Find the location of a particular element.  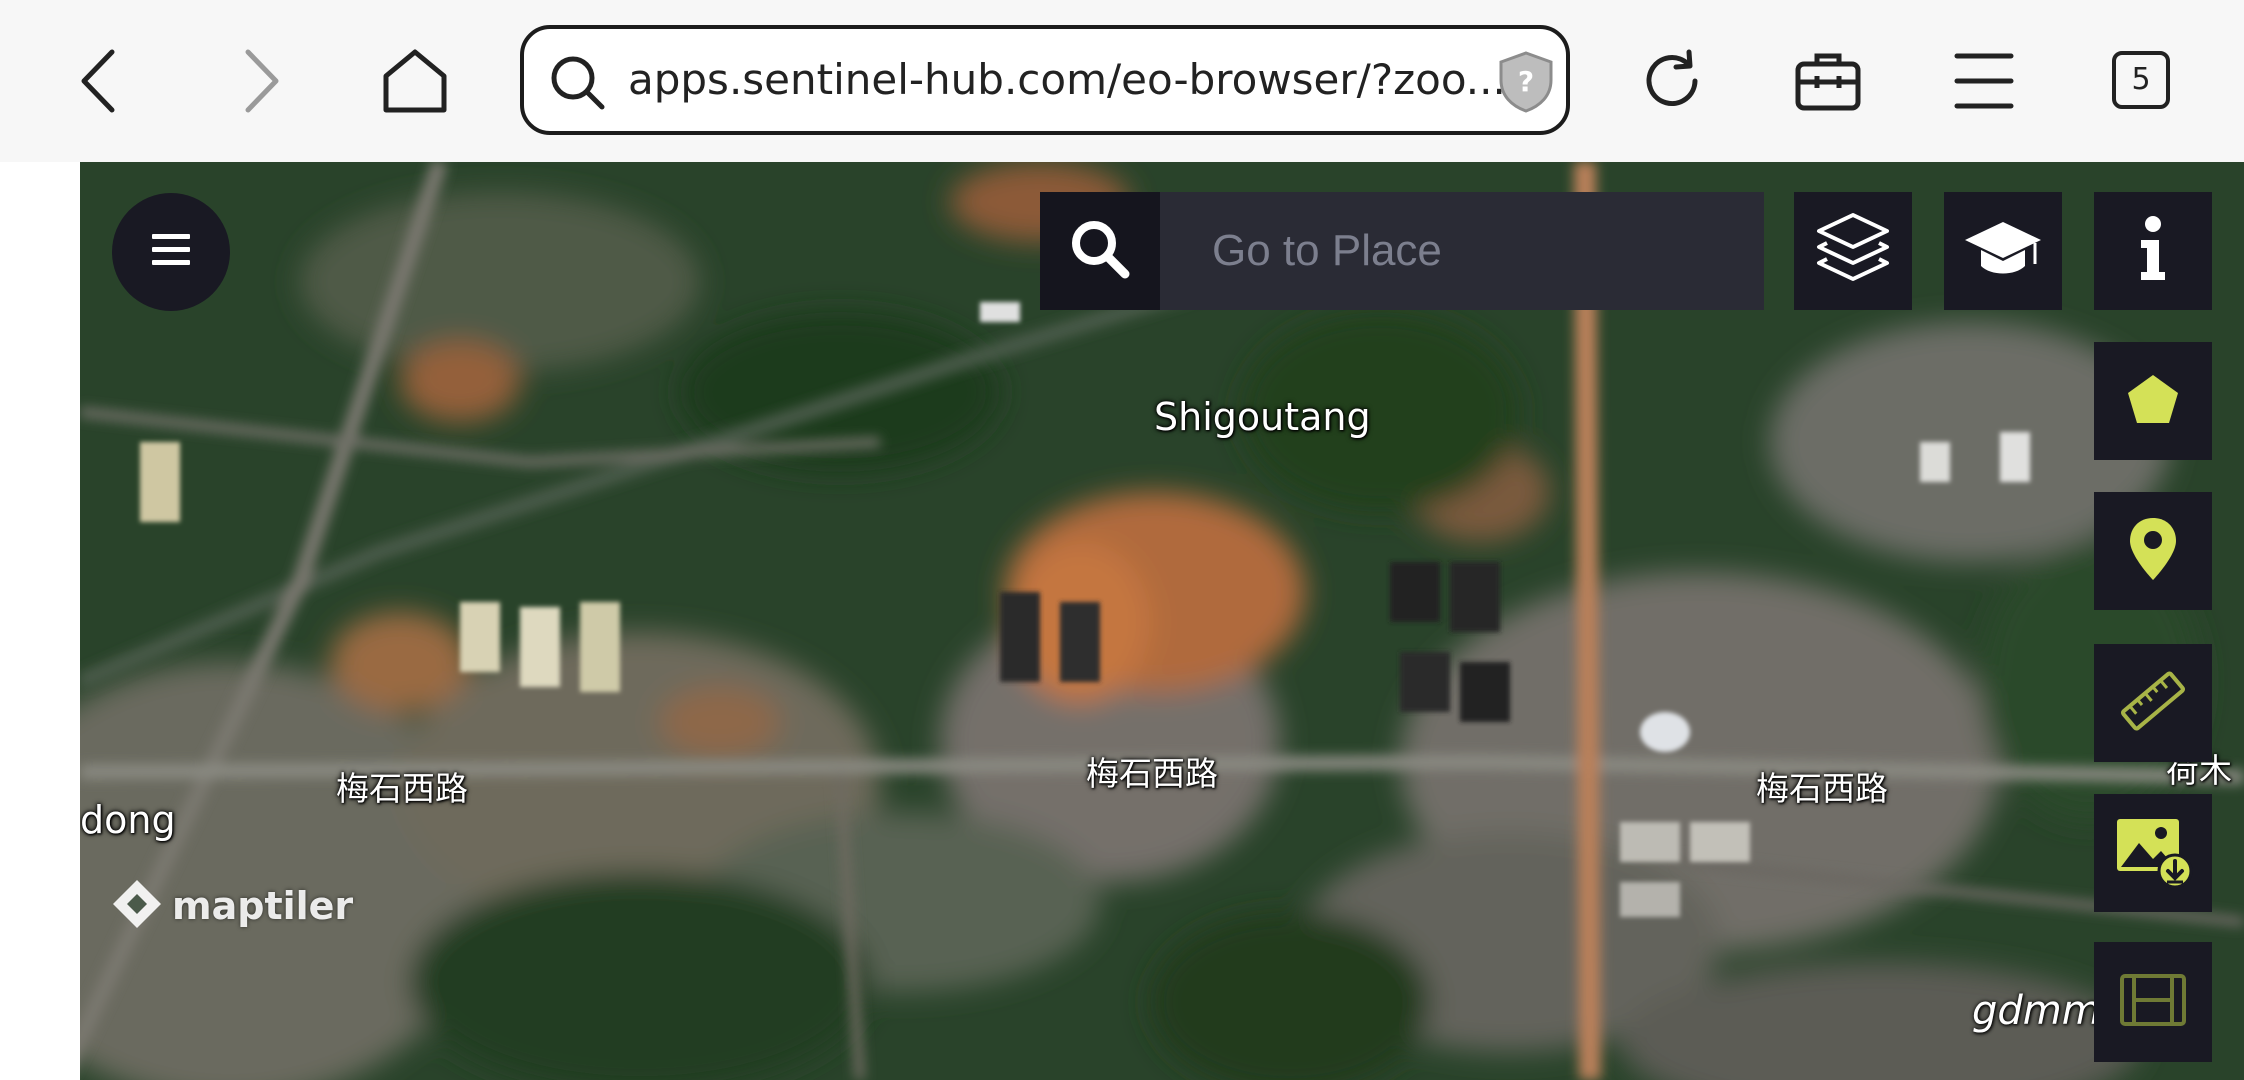

reload-icon is located at coordinates (1672, 81).